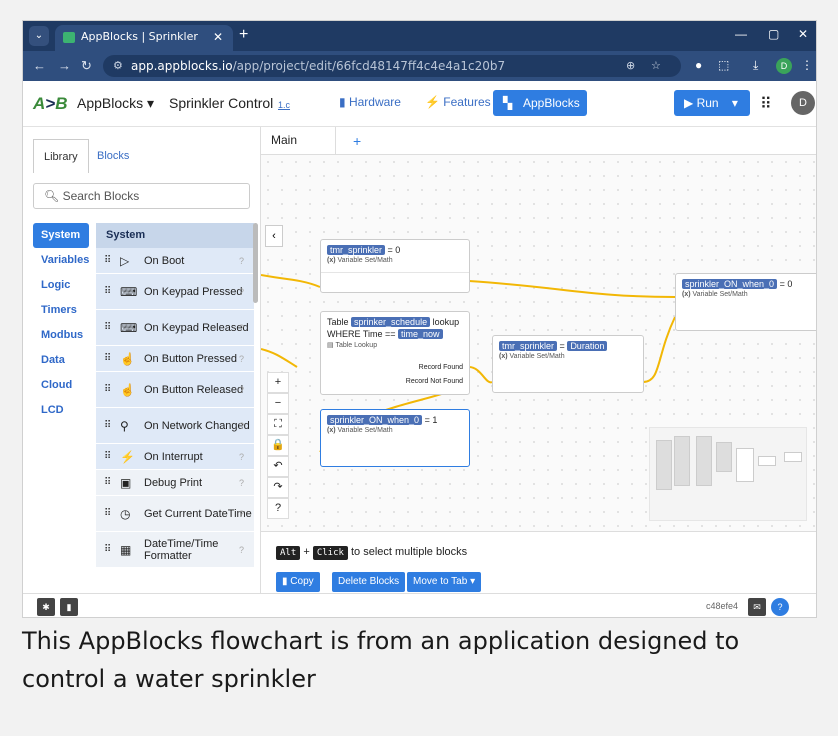 The height and width of the screenshot is (736, 838). I want to click on forward-icon: →, so click(64, 65).